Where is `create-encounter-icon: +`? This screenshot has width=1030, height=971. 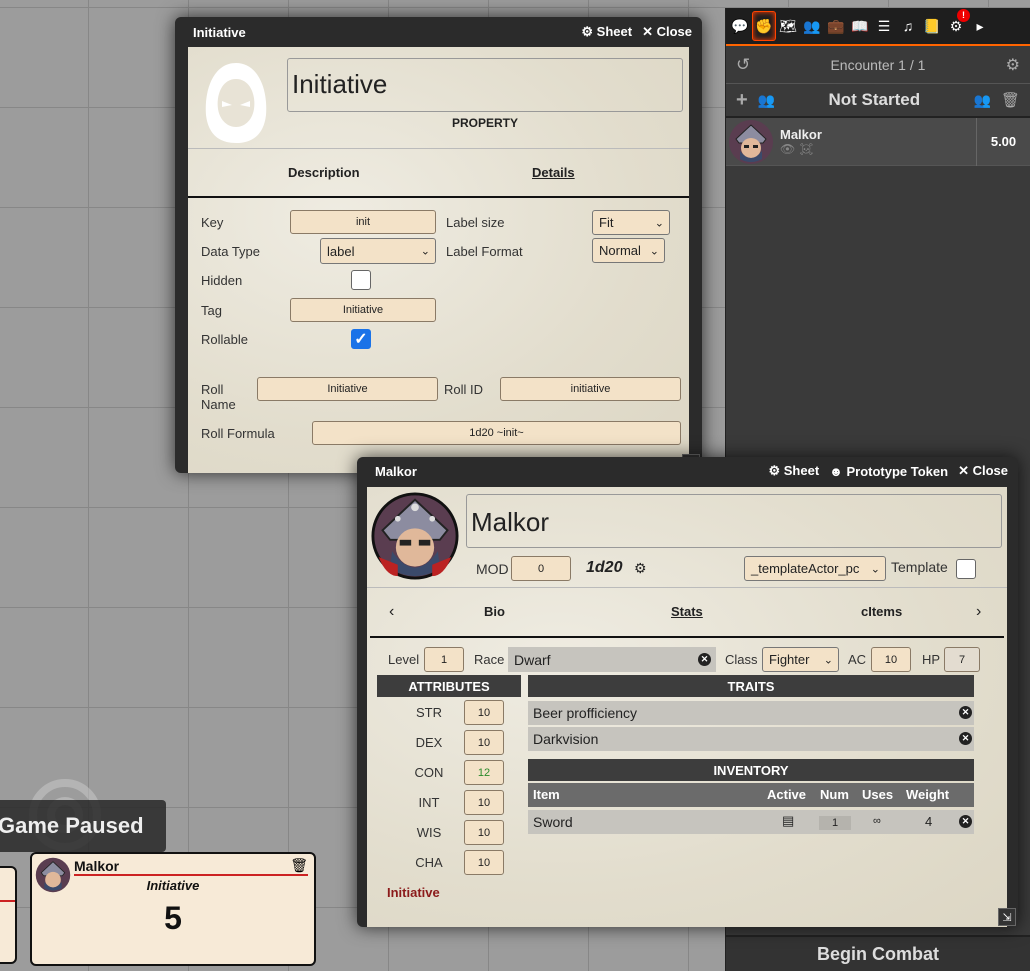
create-encounter-icon: + is located at coordinates (742, 100).